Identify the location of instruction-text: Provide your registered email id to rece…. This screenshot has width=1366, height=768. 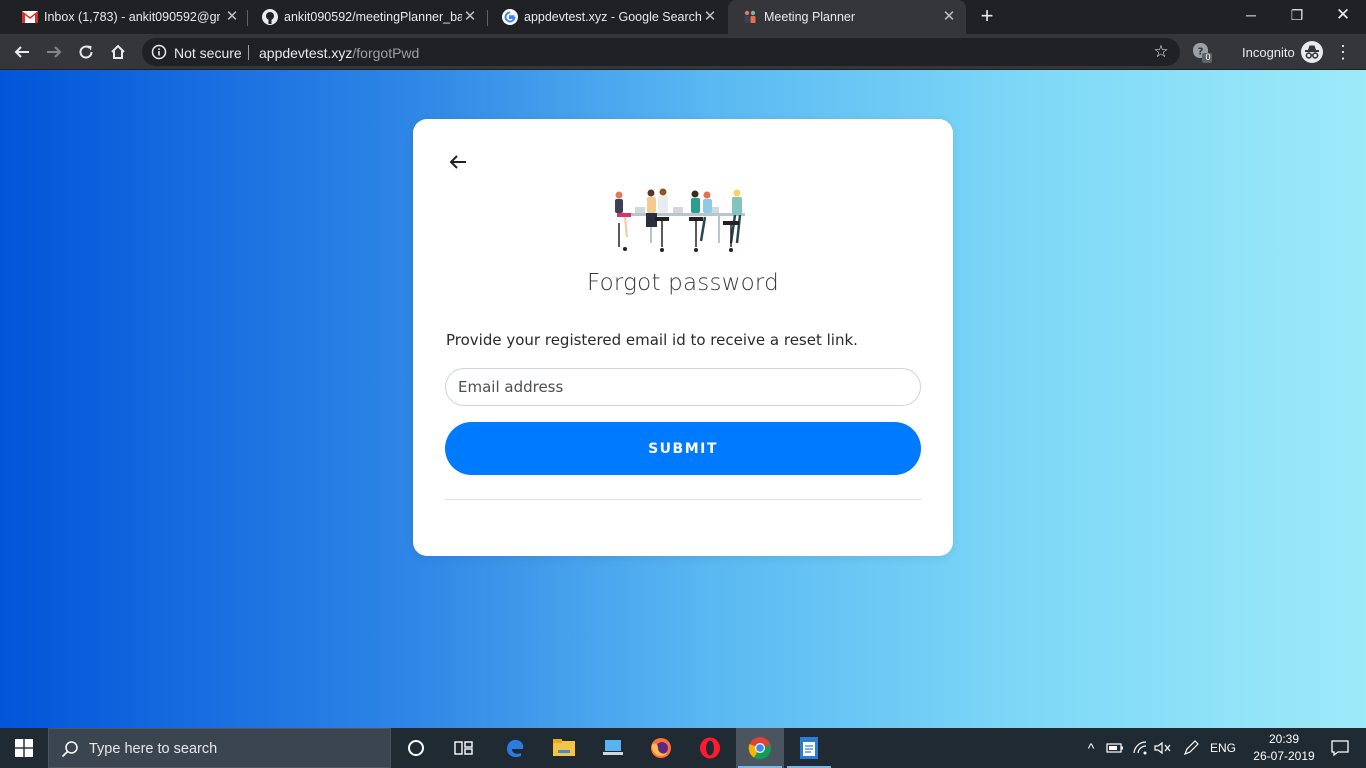
(652, 340).